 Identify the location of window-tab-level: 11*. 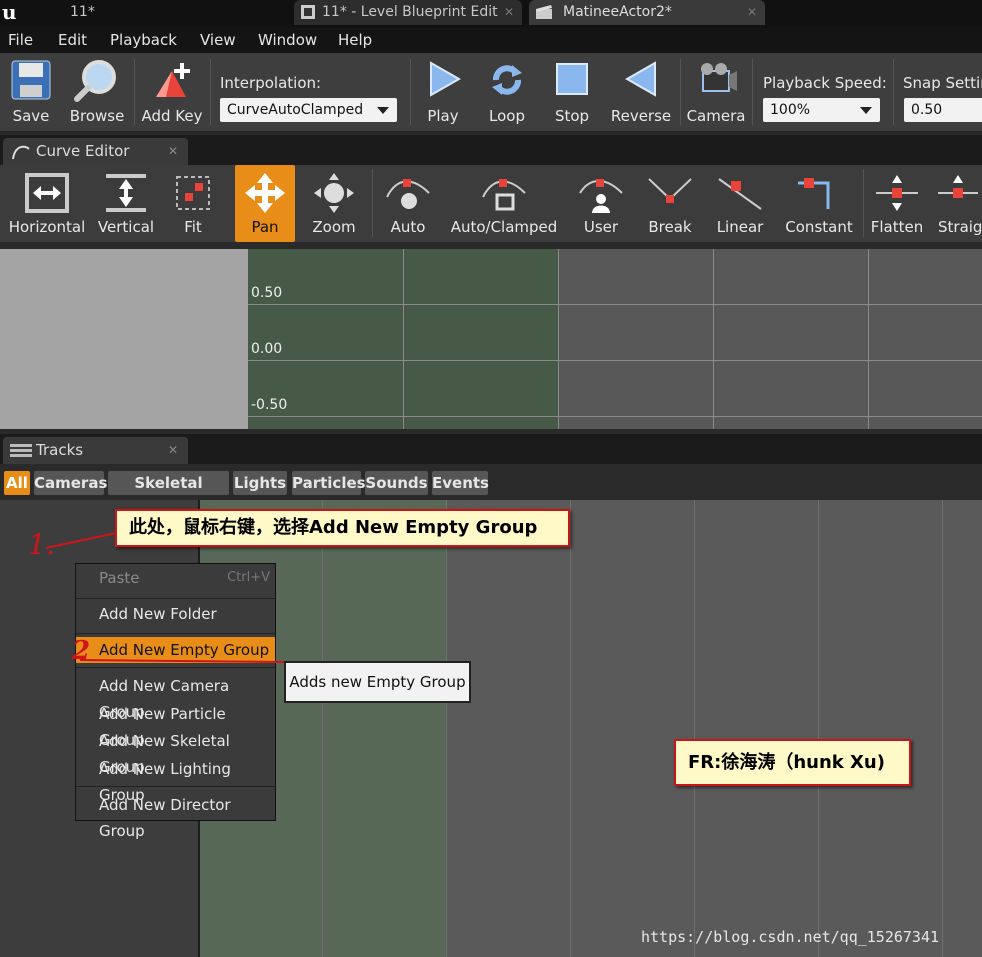
(170, 12).